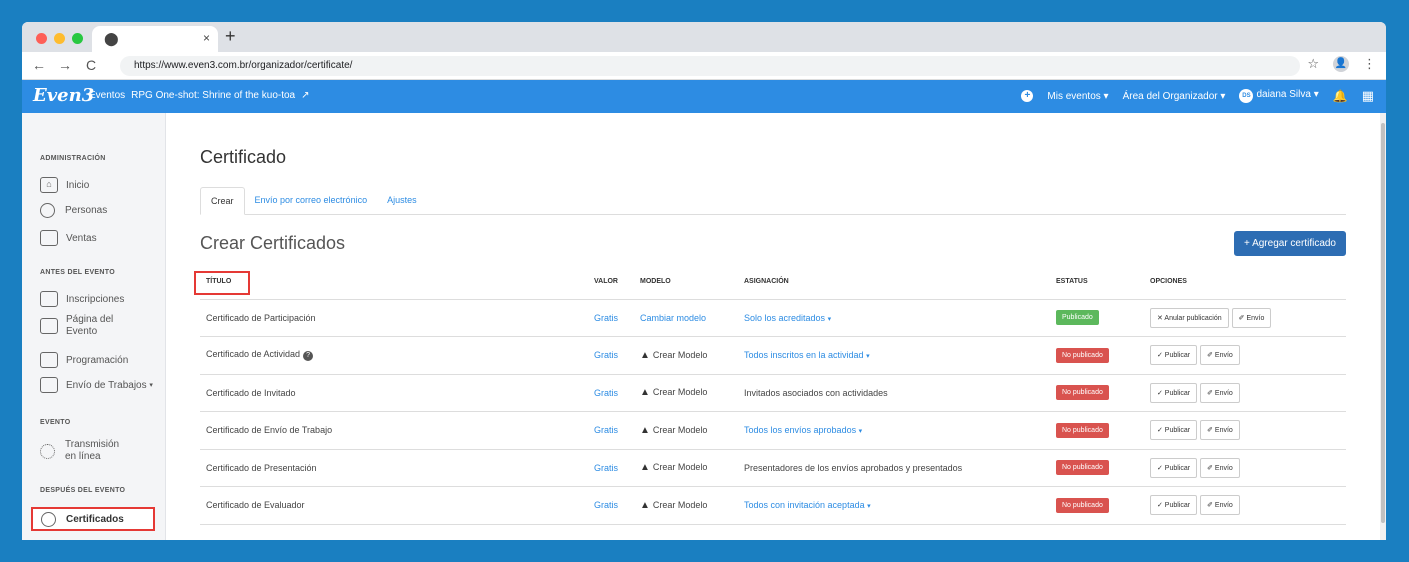  Describe the element at coordinates (402, 200) in the screenshot. I see `tab-ajustes: Ajustes` at that location.